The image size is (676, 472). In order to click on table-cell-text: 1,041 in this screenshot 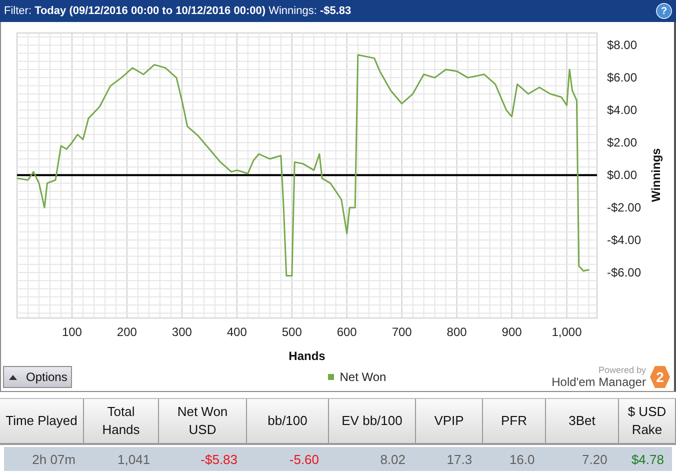, I will do `click(134, 459)`.